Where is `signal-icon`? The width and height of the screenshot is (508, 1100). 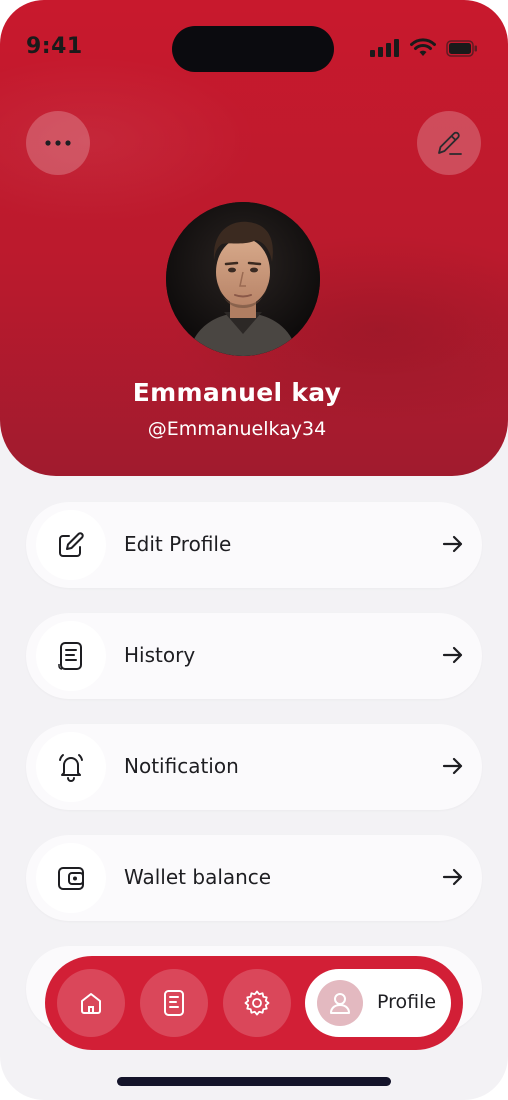
signal-icon is located at coordinates (384, 48).